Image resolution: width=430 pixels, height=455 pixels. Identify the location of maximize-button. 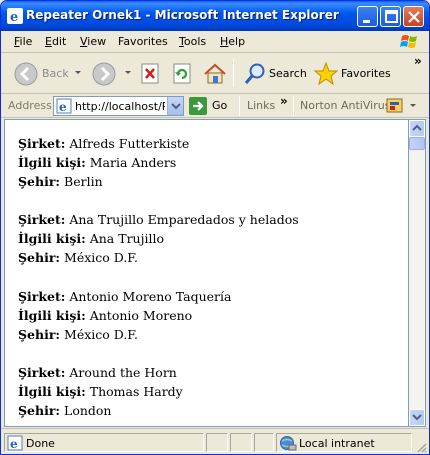
(390, 16).